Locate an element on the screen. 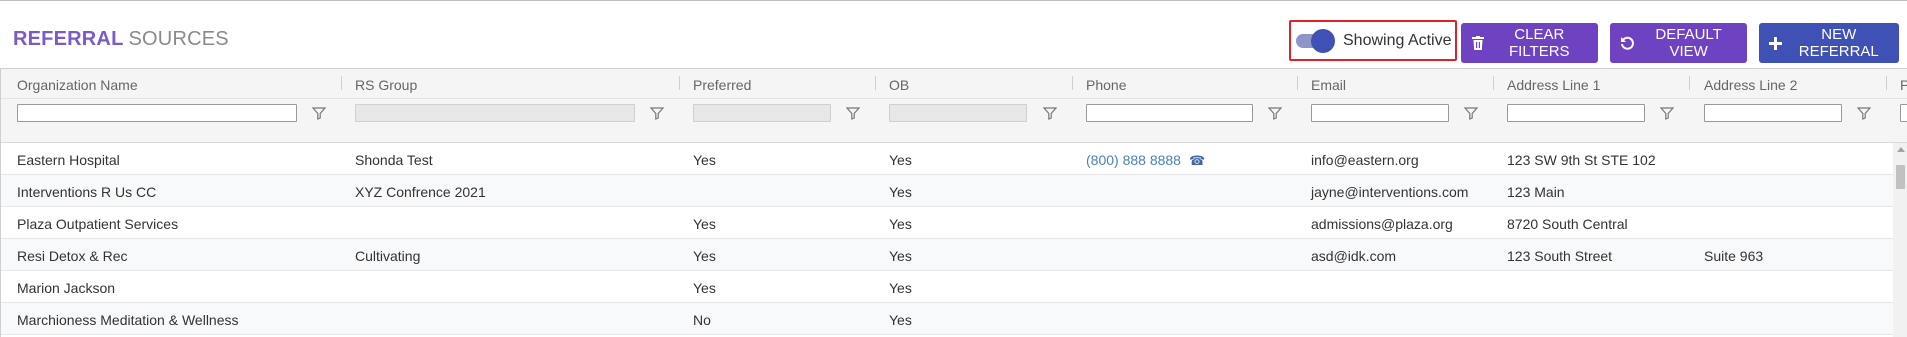 This screenshot has height=337, width=1907. new-referral-label: NEW REFERRAL is located at coordinates (1838, 43).